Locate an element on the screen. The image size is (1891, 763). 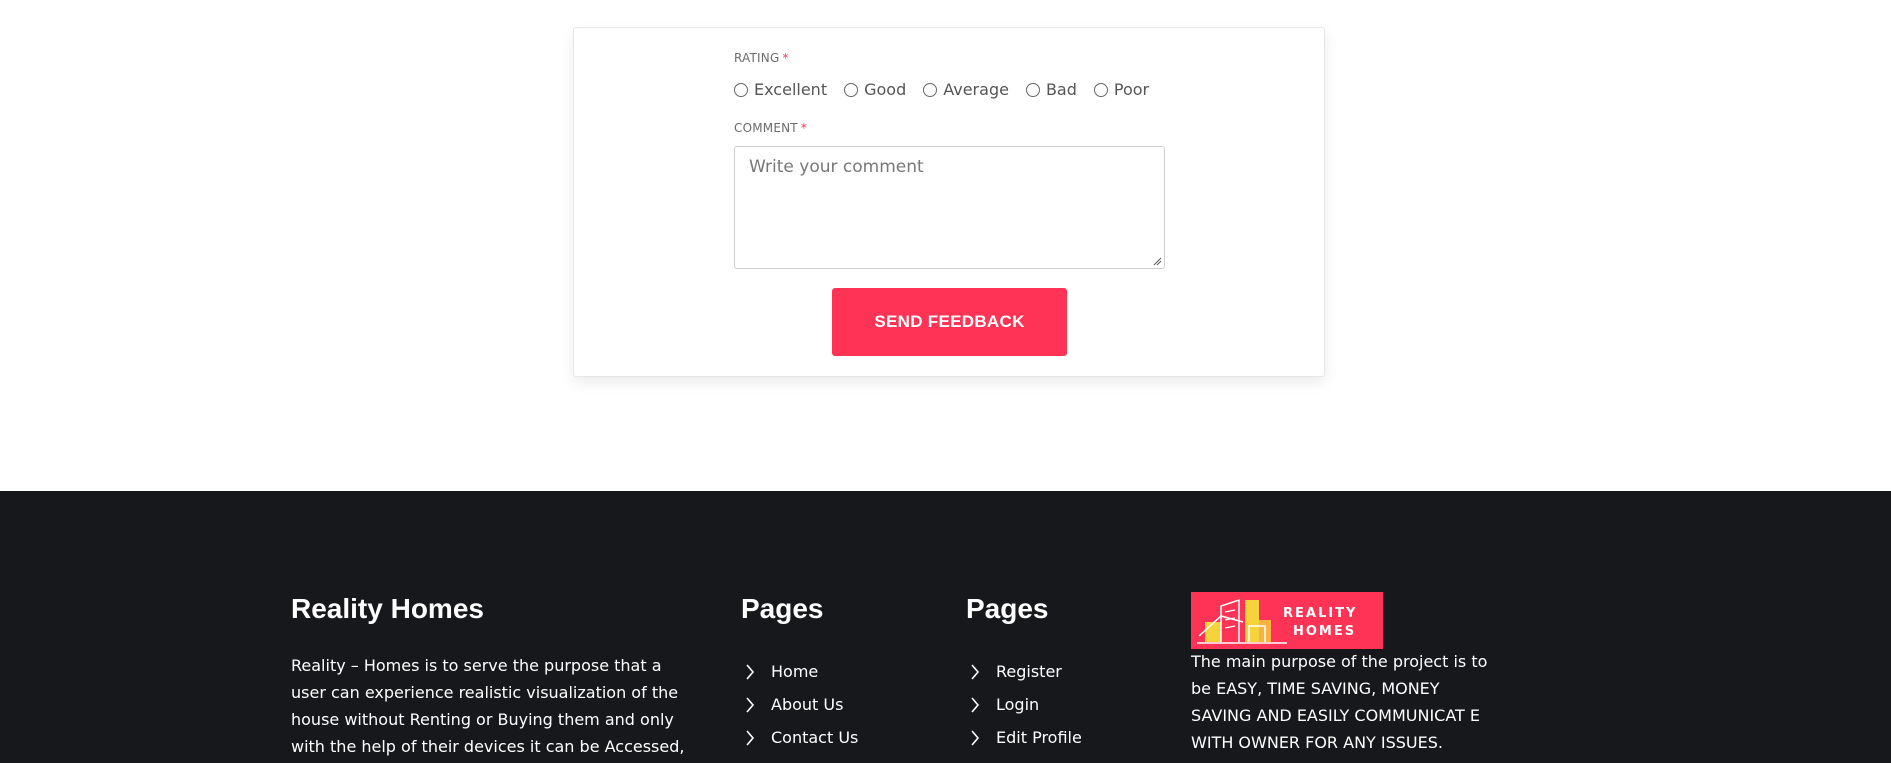
comment-placeholder: Write your comment is located at coordinates (836, 167).